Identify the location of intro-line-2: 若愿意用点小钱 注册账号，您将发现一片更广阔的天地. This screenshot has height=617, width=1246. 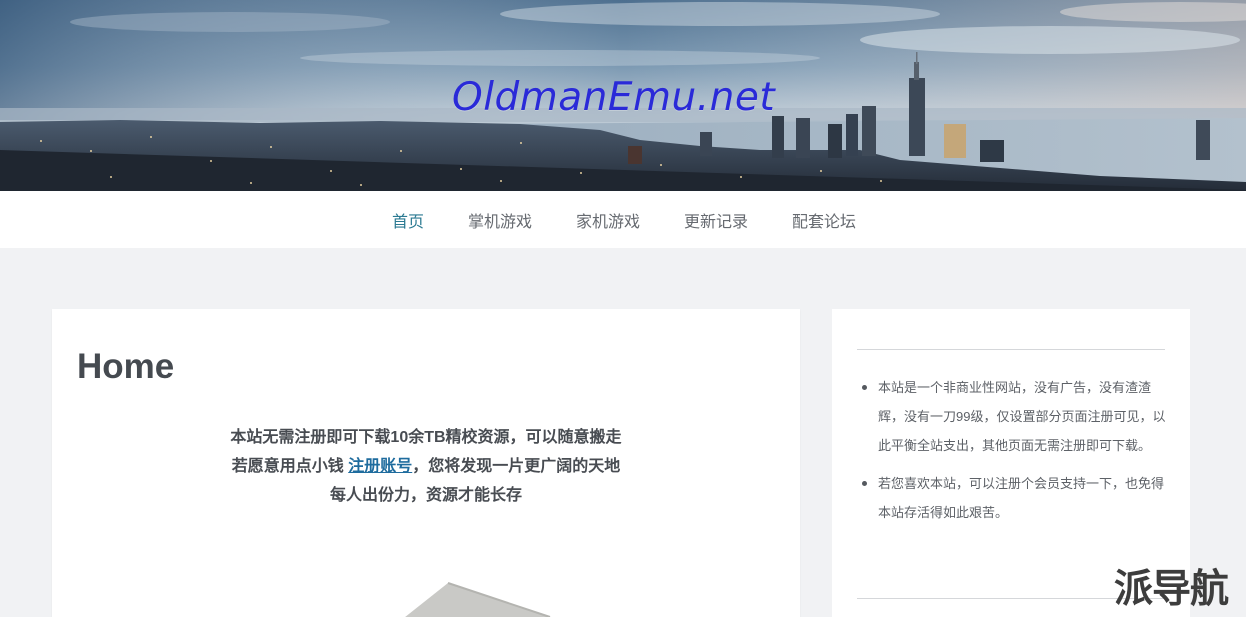
(426, 466).